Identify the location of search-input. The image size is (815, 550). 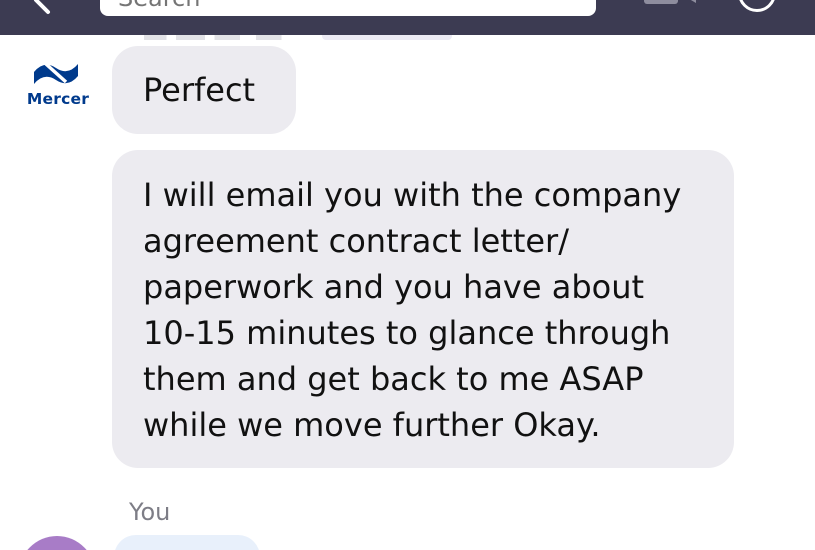
(348, 8).